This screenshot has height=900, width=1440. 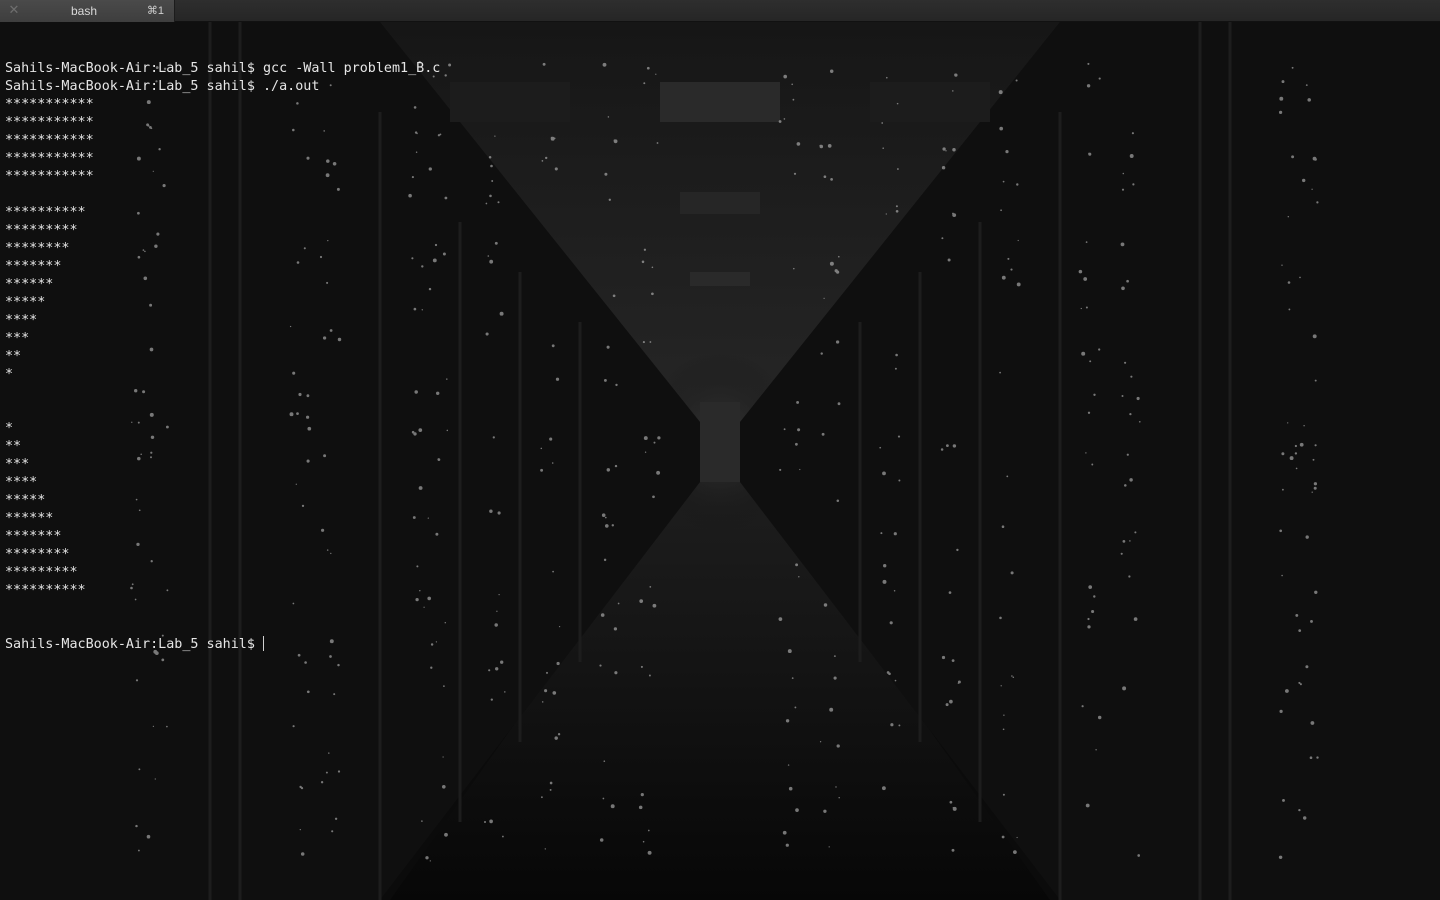 What do you see at coordinates (263, 643) in the screenshot?
I see `text-cursor` at bounding box center [263, 643].